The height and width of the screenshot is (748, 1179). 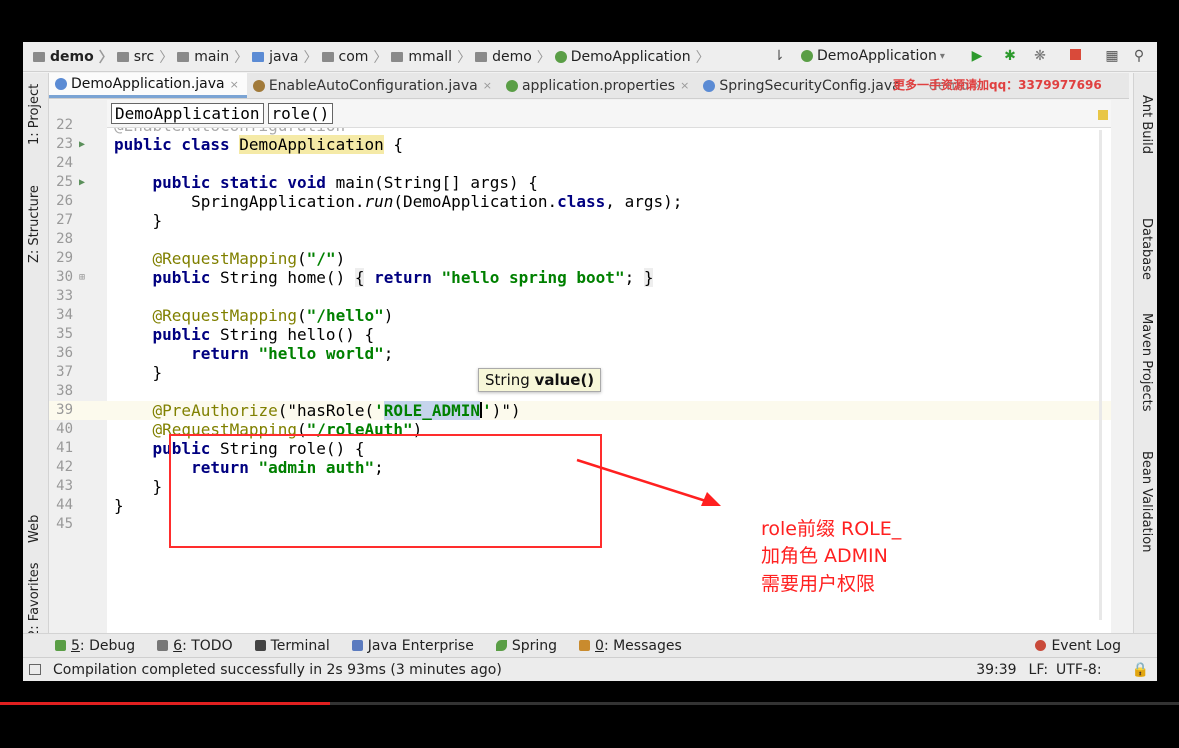 I want to click on messages-icon, so click(x=585, y=645).